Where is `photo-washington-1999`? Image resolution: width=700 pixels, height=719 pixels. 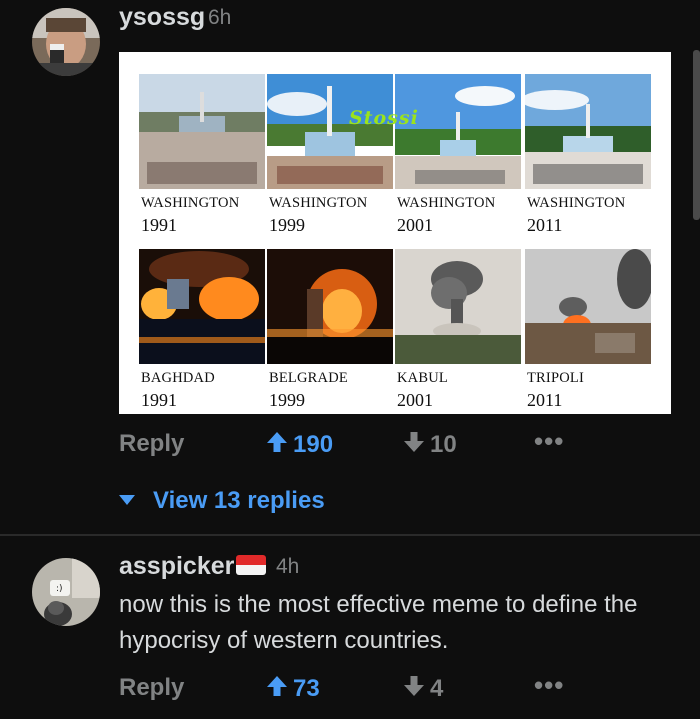 photo-washington-1999 is located at coordinates (330, 131).